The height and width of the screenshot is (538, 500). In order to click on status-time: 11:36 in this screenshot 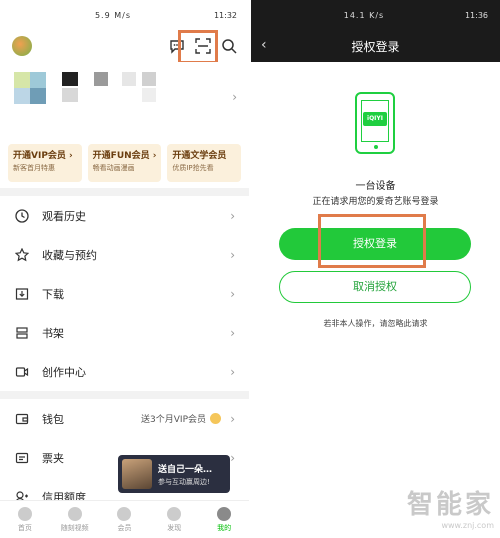, I will do `click(476, 15)`.